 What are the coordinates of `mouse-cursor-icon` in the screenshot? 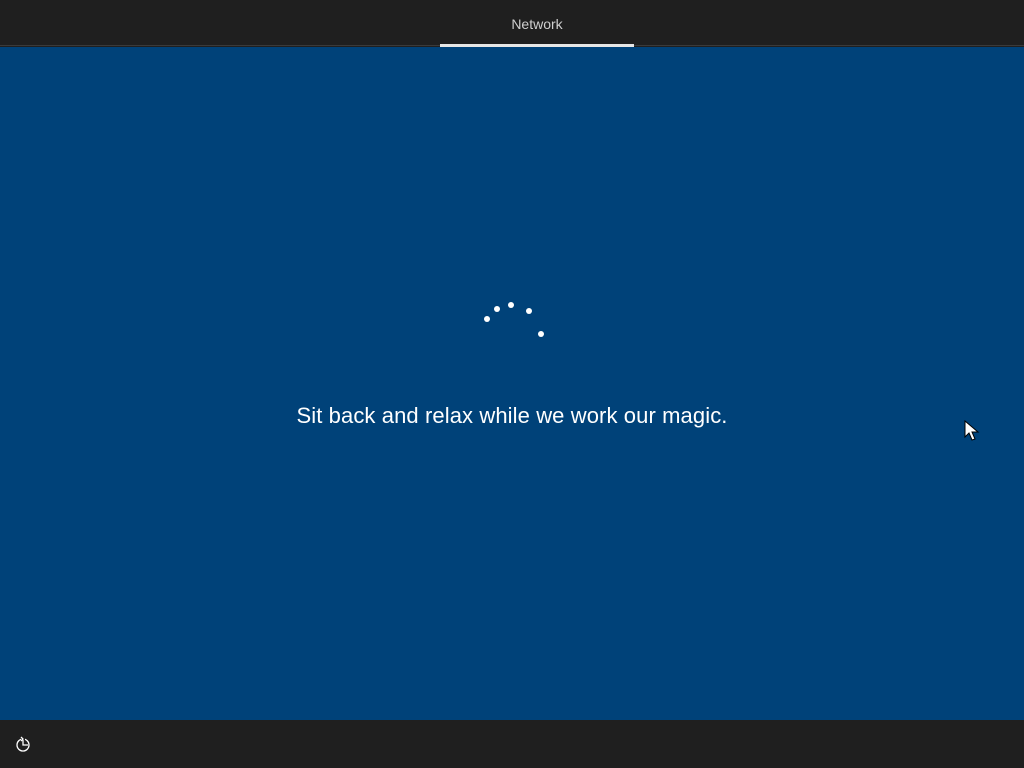 It's located at (972, 430).